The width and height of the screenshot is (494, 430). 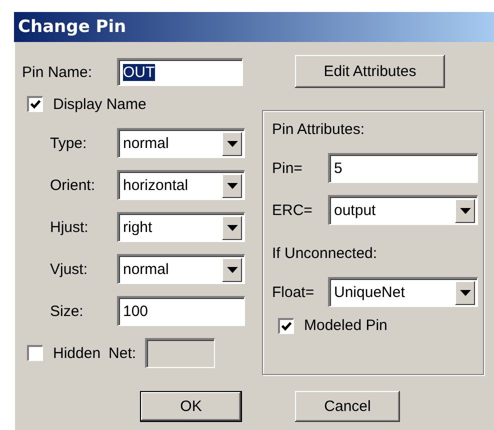 I want to click on field-label: Pin Name:, so click(x=58, y=72).